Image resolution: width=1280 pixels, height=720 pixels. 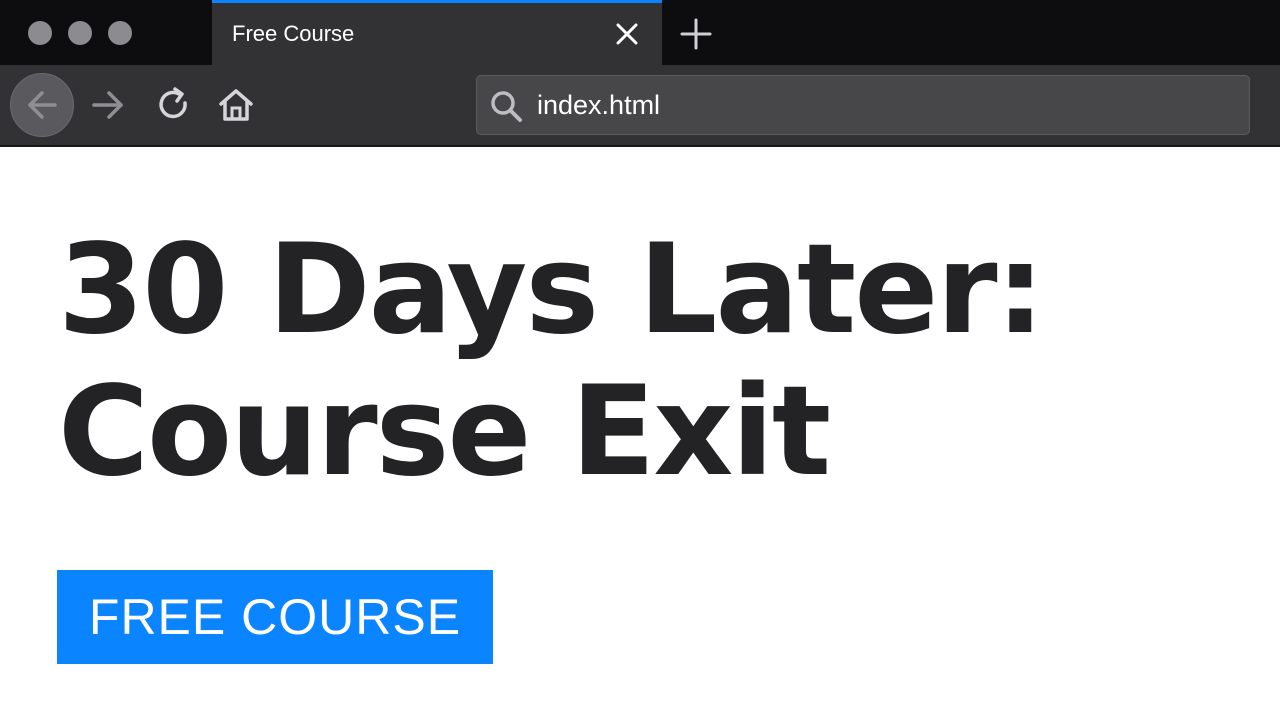 I want to click on home-button, so click(x=236, y=105).